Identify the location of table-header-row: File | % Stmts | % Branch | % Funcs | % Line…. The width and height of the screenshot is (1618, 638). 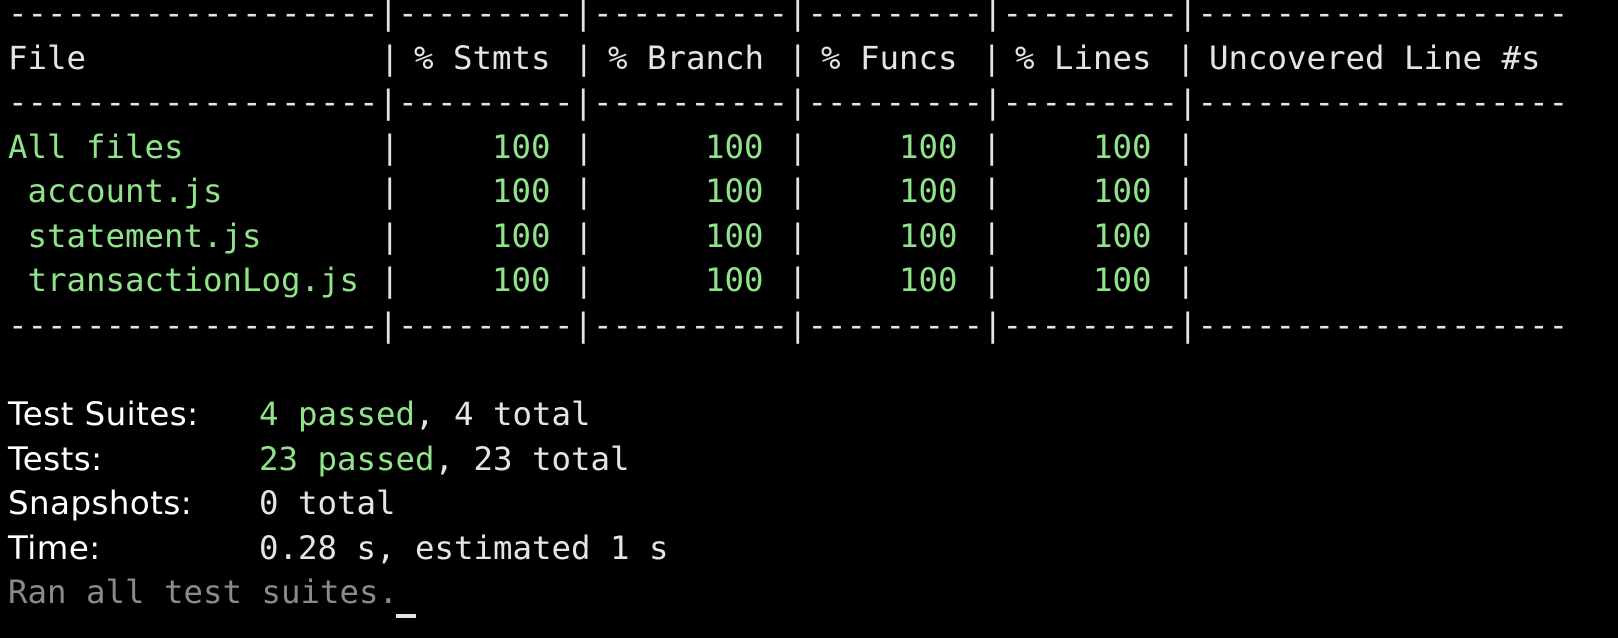
(774, 58).